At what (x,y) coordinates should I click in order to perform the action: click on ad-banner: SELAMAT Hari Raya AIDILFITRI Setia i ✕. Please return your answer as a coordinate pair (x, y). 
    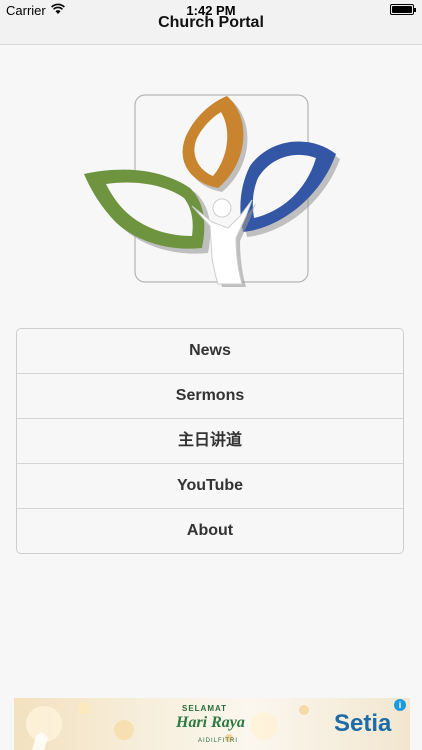
    Looking at the image, I should click on (212, 724).